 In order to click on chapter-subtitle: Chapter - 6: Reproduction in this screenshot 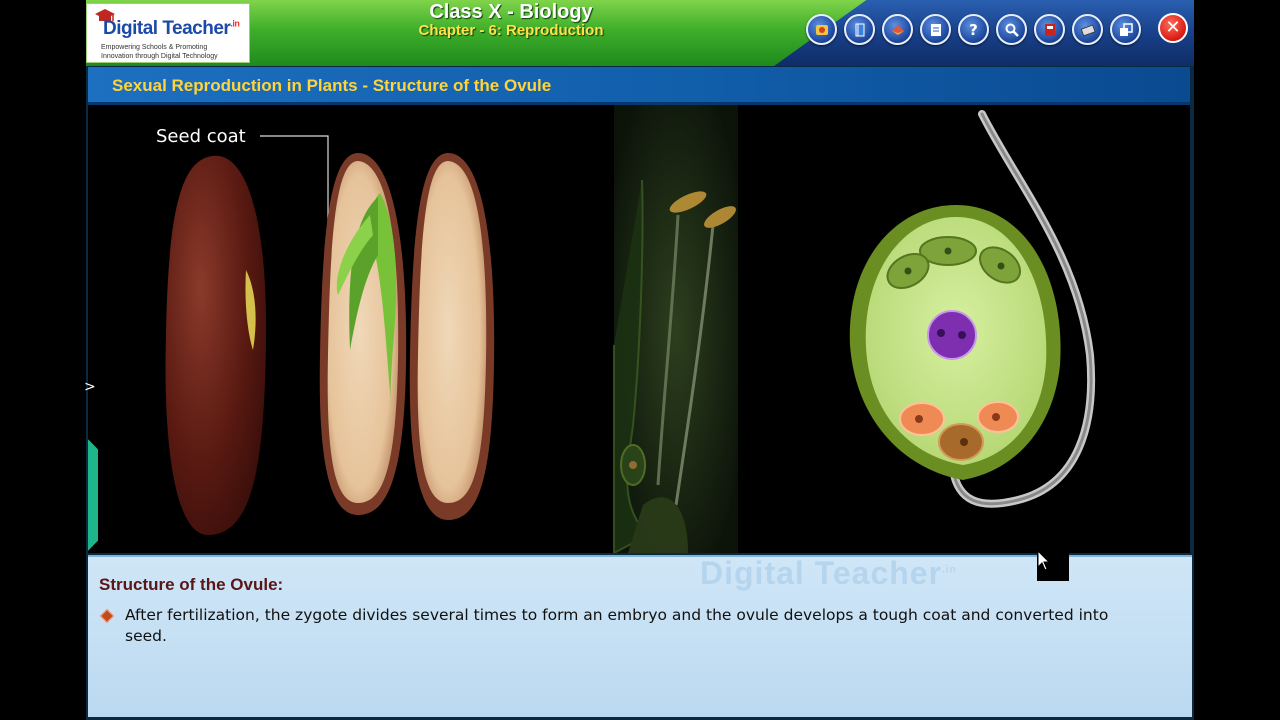, I will do `click(511, 30)`.